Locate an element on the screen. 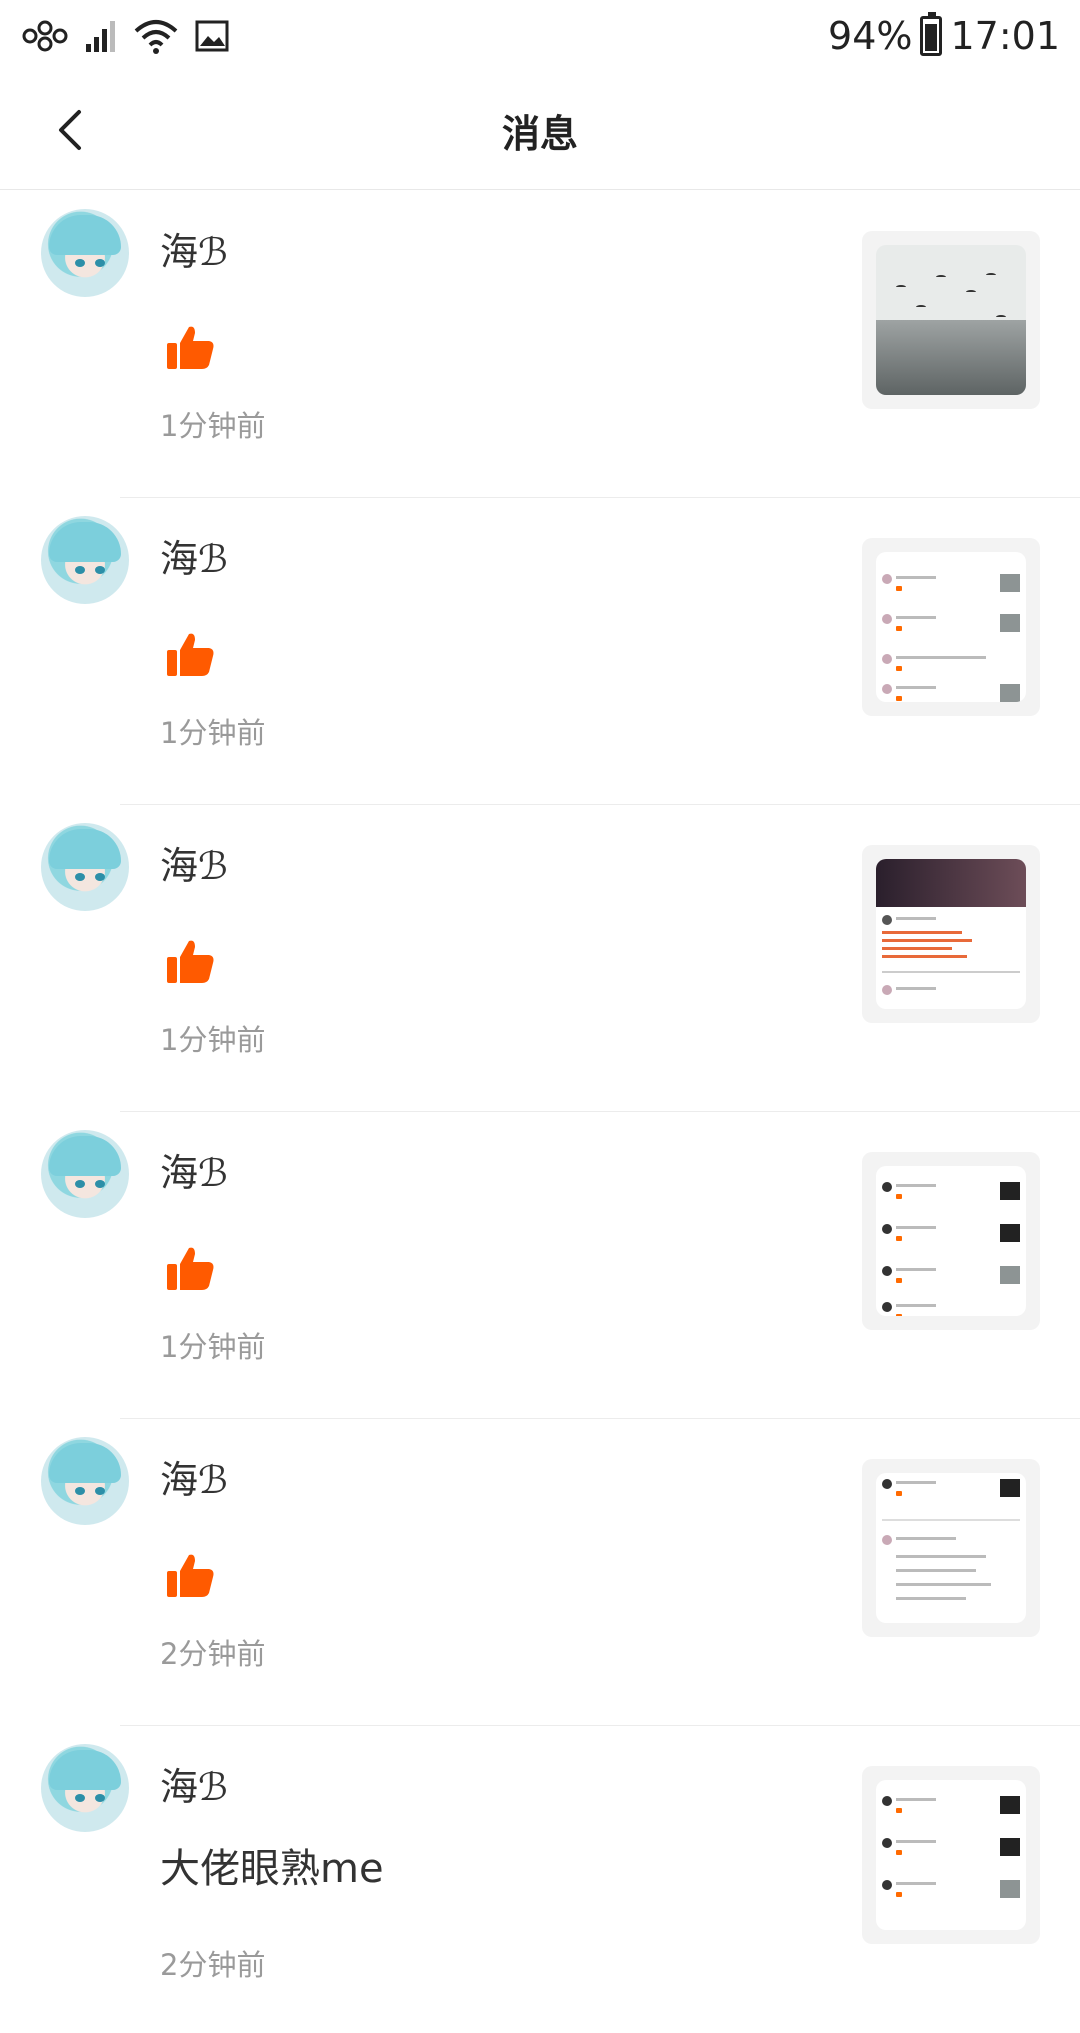 Image resolution: width=1080 pixels, height=2033 pixels. battery-icon is located at coordinates (931, 34).